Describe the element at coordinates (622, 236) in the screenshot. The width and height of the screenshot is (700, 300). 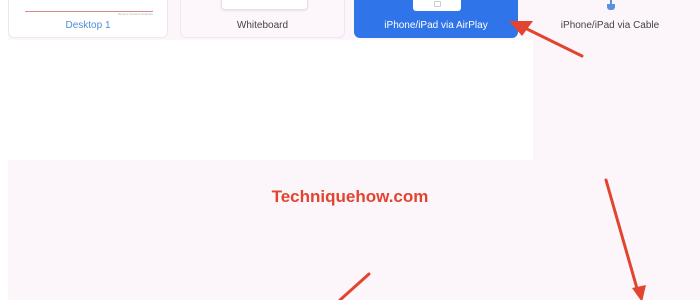
I see `arrow-down-right` at that location.